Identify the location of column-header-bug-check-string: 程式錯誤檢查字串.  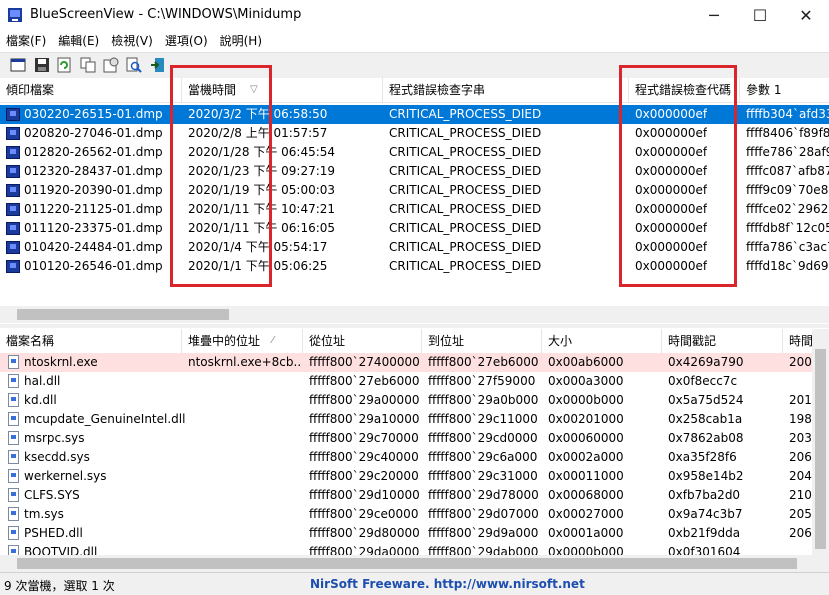
(506, 90).